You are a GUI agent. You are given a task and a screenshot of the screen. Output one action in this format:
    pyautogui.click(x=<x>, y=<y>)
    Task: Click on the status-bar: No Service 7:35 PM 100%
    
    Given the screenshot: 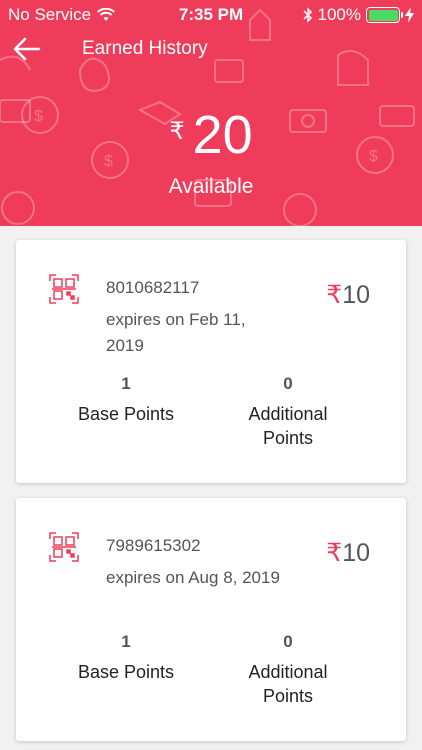 What is the action you would take?
    pyautogui.click(x=211, y=15)
    